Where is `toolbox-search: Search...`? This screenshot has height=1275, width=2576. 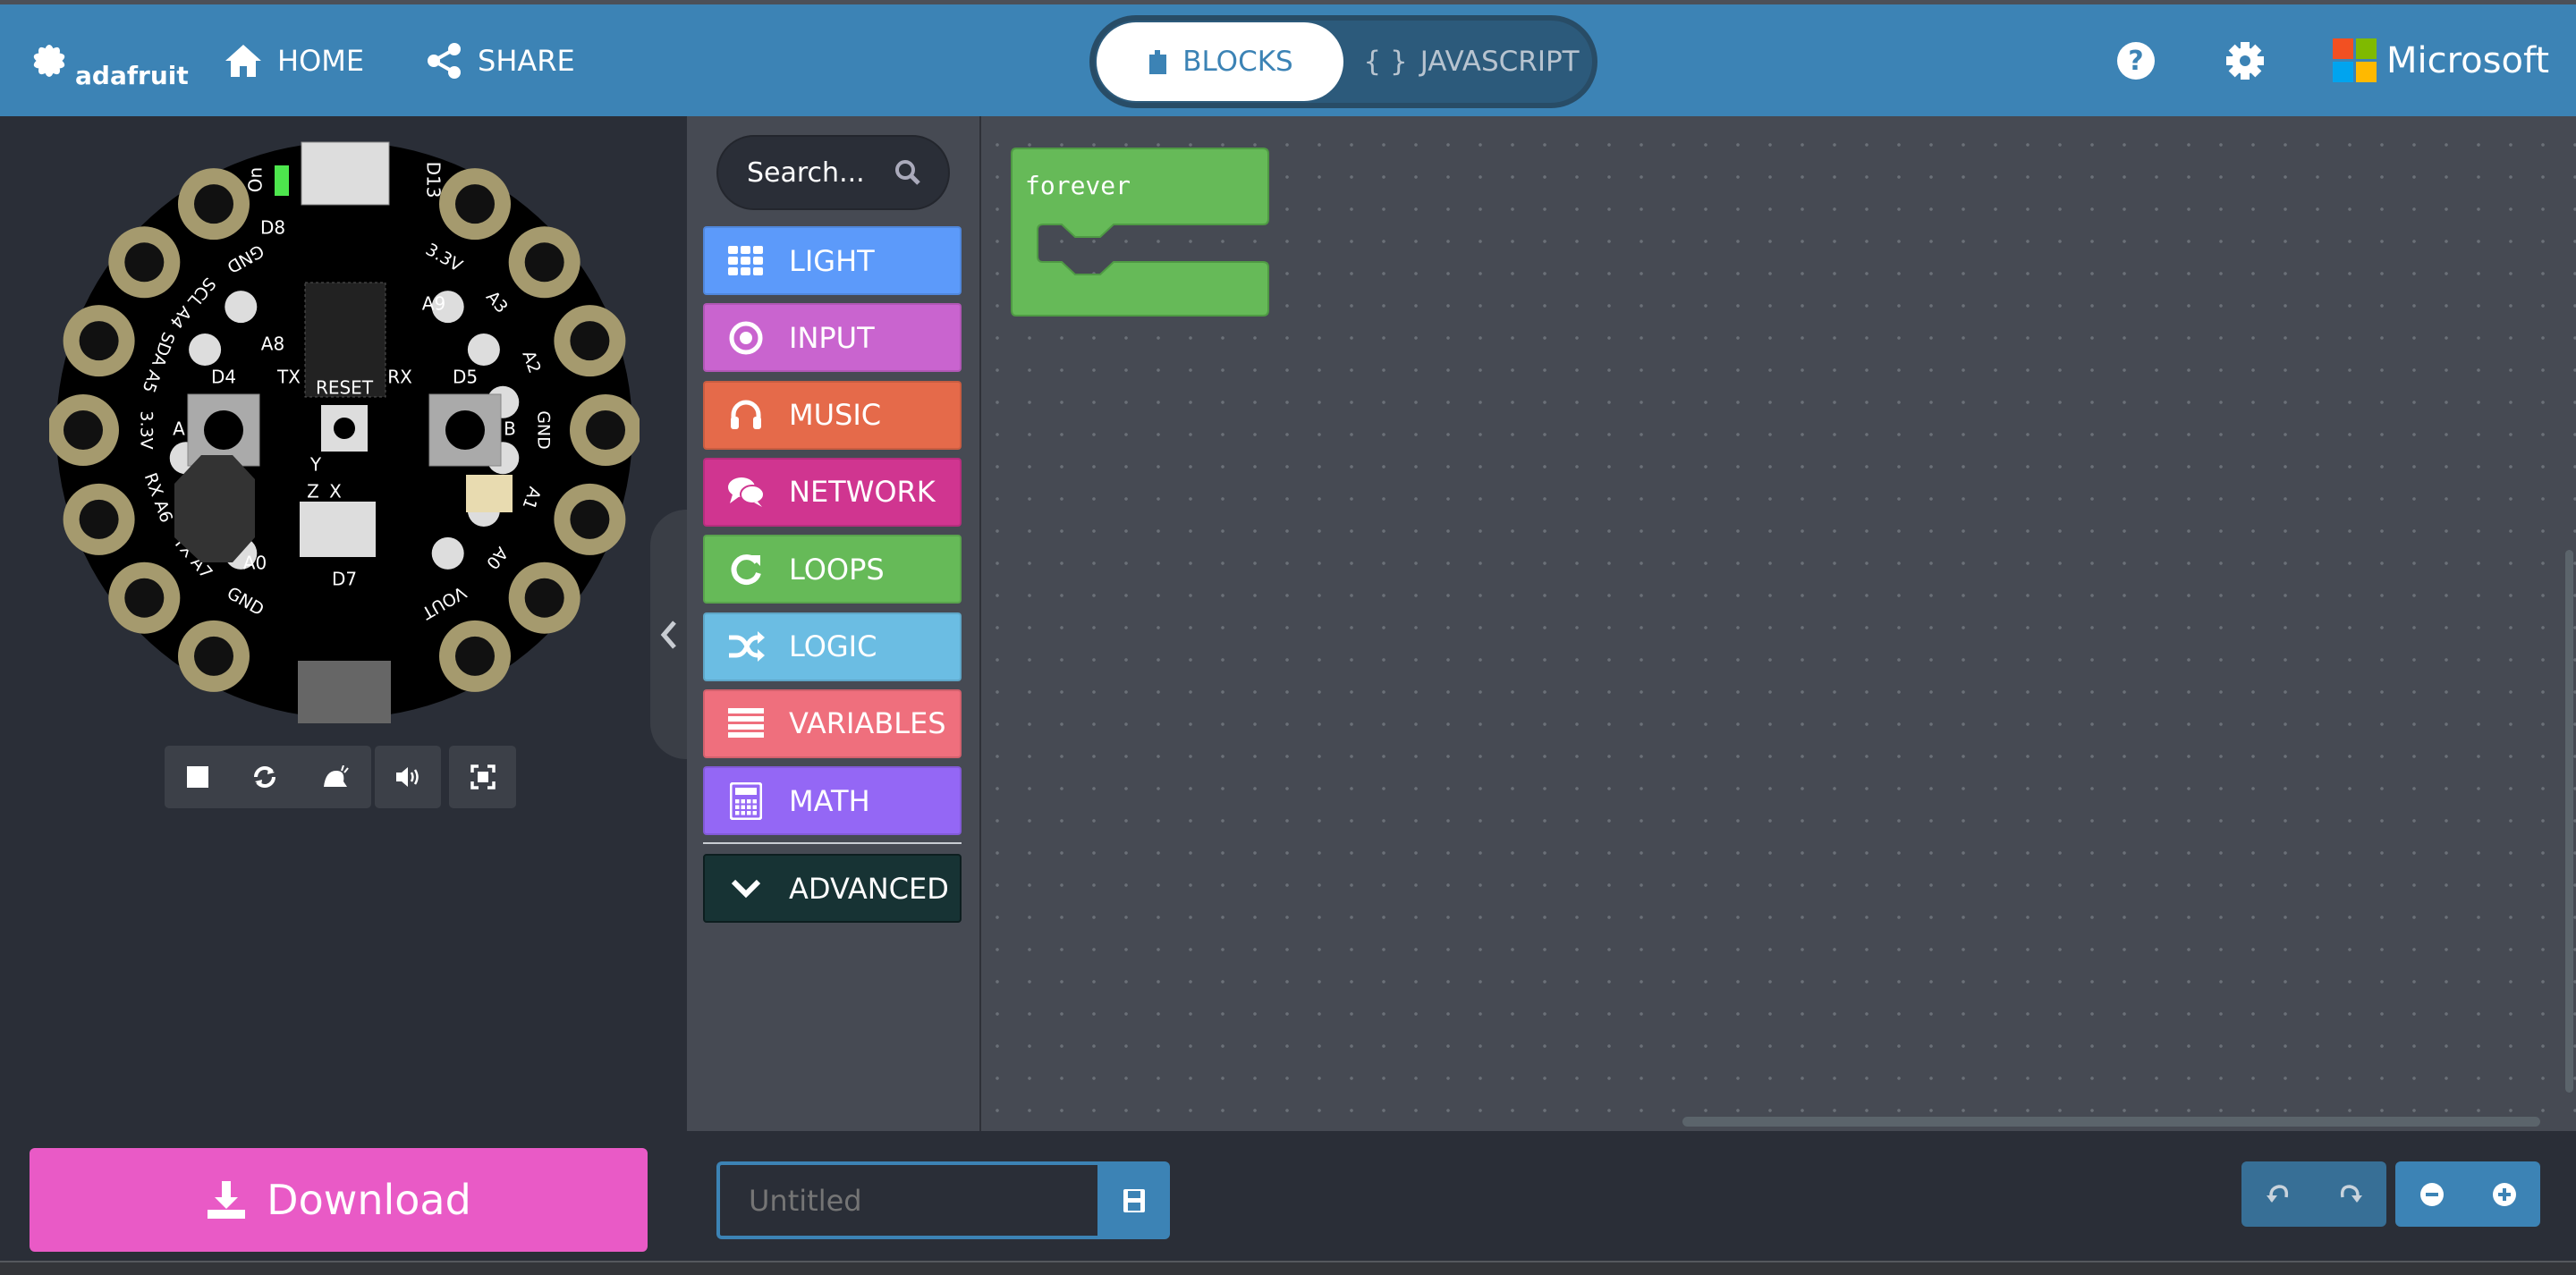
toolbox-search: Search... is located at coordinates (833, 172).